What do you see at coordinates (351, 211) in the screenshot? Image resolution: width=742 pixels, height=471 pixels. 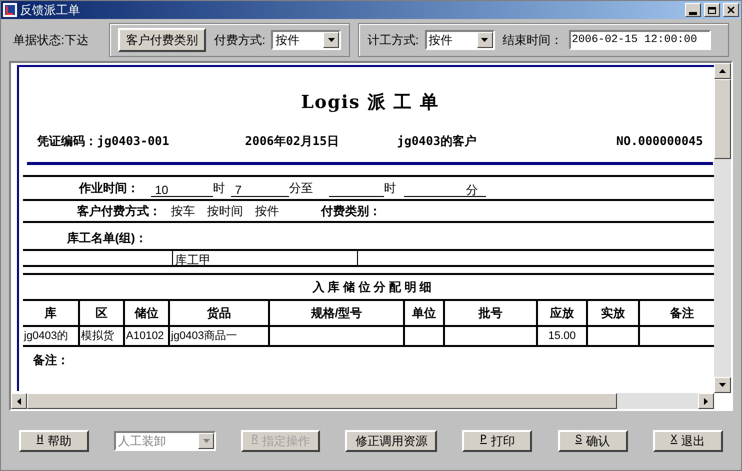 I see `payment-category-label: 付费类别：` at bounding box center [351, 211].